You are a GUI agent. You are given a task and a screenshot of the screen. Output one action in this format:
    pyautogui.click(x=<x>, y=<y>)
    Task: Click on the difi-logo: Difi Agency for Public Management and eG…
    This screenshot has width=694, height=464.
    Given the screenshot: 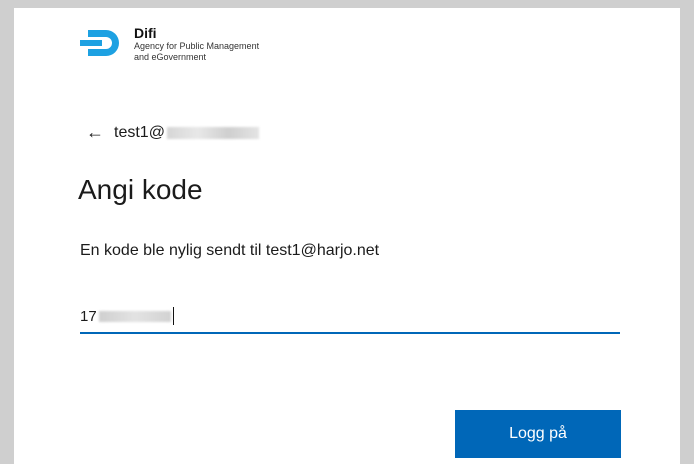 What is the action you would take?
    pyautogui.click(x=169, y=44)
    